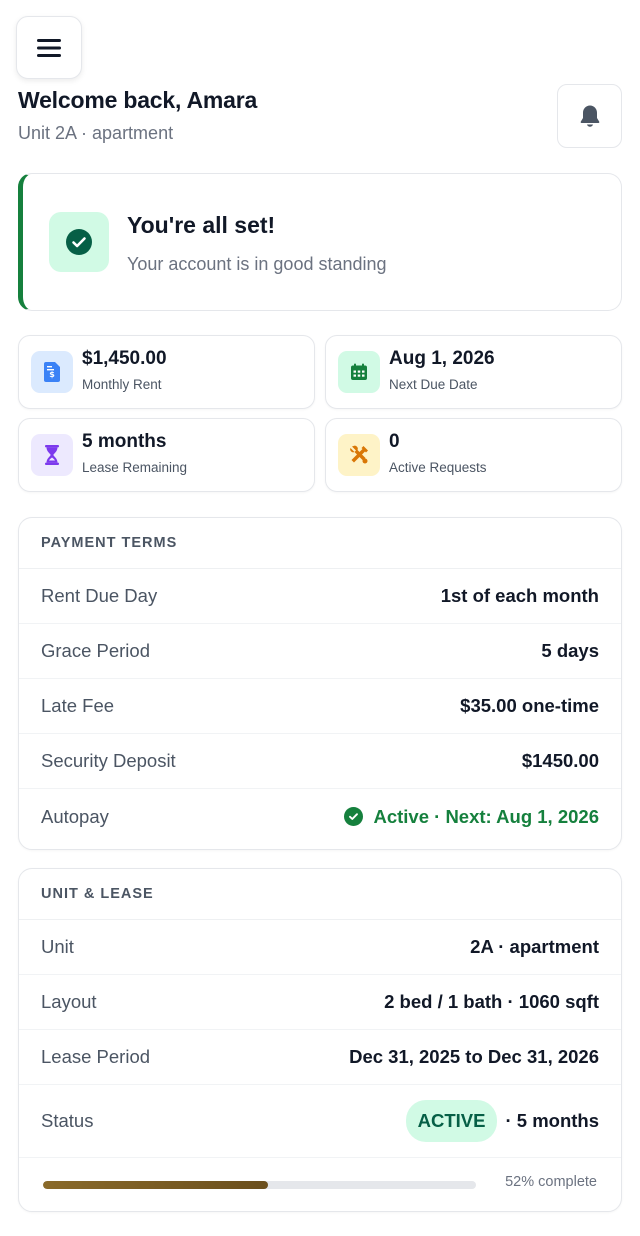 The width and height of the screenshot is (640, 1236). Describe the element at coordinates (320, 706) in the screenshot. I see `table-row: Late Fee $35.00 one-time` at that location.